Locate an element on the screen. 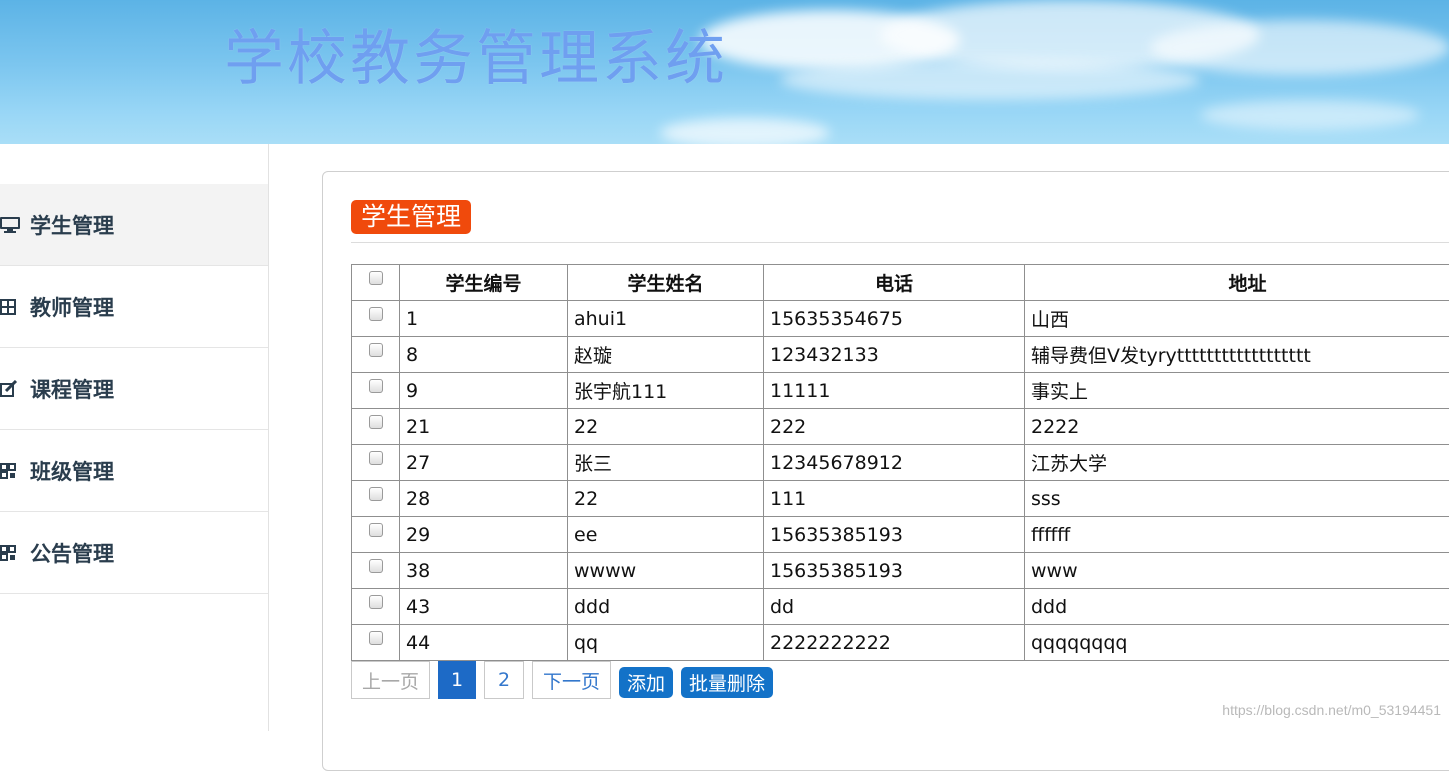 The height and width of the screenshot is (771, 1449). cell-student-name: qq is located at coordinates (666, 643).